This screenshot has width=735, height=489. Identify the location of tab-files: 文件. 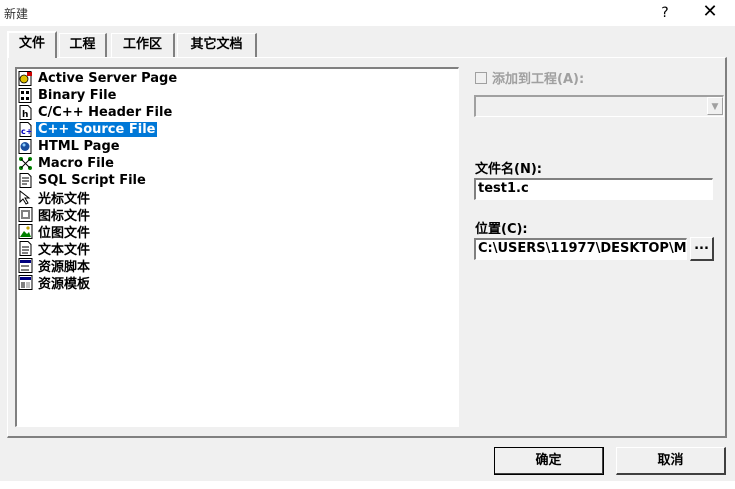
(32, 44).